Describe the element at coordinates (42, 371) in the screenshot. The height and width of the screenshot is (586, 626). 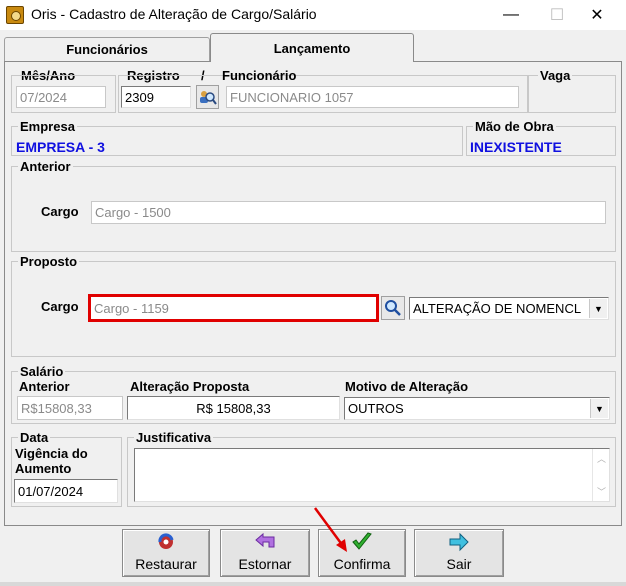
I see `salario-label: Salário` at that location.